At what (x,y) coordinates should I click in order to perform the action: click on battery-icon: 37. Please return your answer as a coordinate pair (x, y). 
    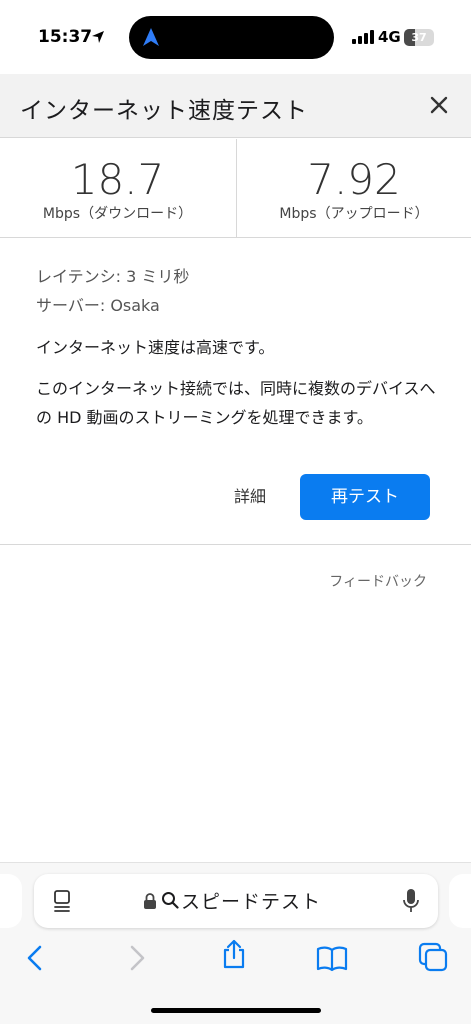
    Looking at the image, I should click on (419, 37).